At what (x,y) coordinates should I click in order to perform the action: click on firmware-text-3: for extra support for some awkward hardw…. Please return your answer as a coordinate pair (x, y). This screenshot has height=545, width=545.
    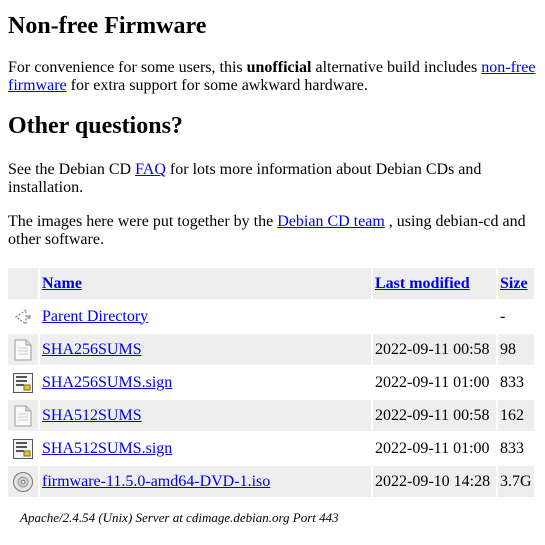
    Looking at the image, I should click on (217, 85).